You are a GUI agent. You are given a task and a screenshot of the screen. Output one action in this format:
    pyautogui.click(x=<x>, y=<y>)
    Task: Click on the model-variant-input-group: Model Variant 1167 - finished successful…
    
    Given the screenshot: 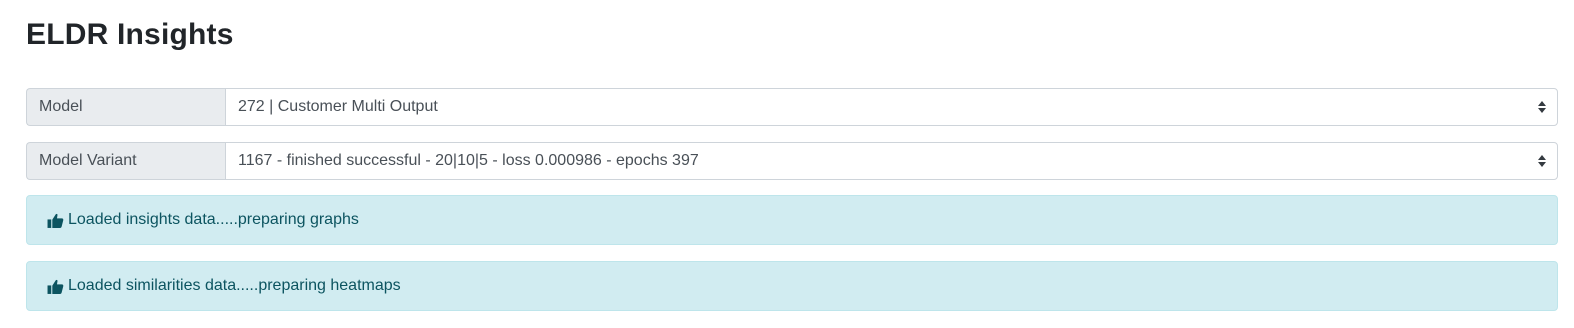 What is the action you would take?
    pyautogui.click(x=792, y=161)
    